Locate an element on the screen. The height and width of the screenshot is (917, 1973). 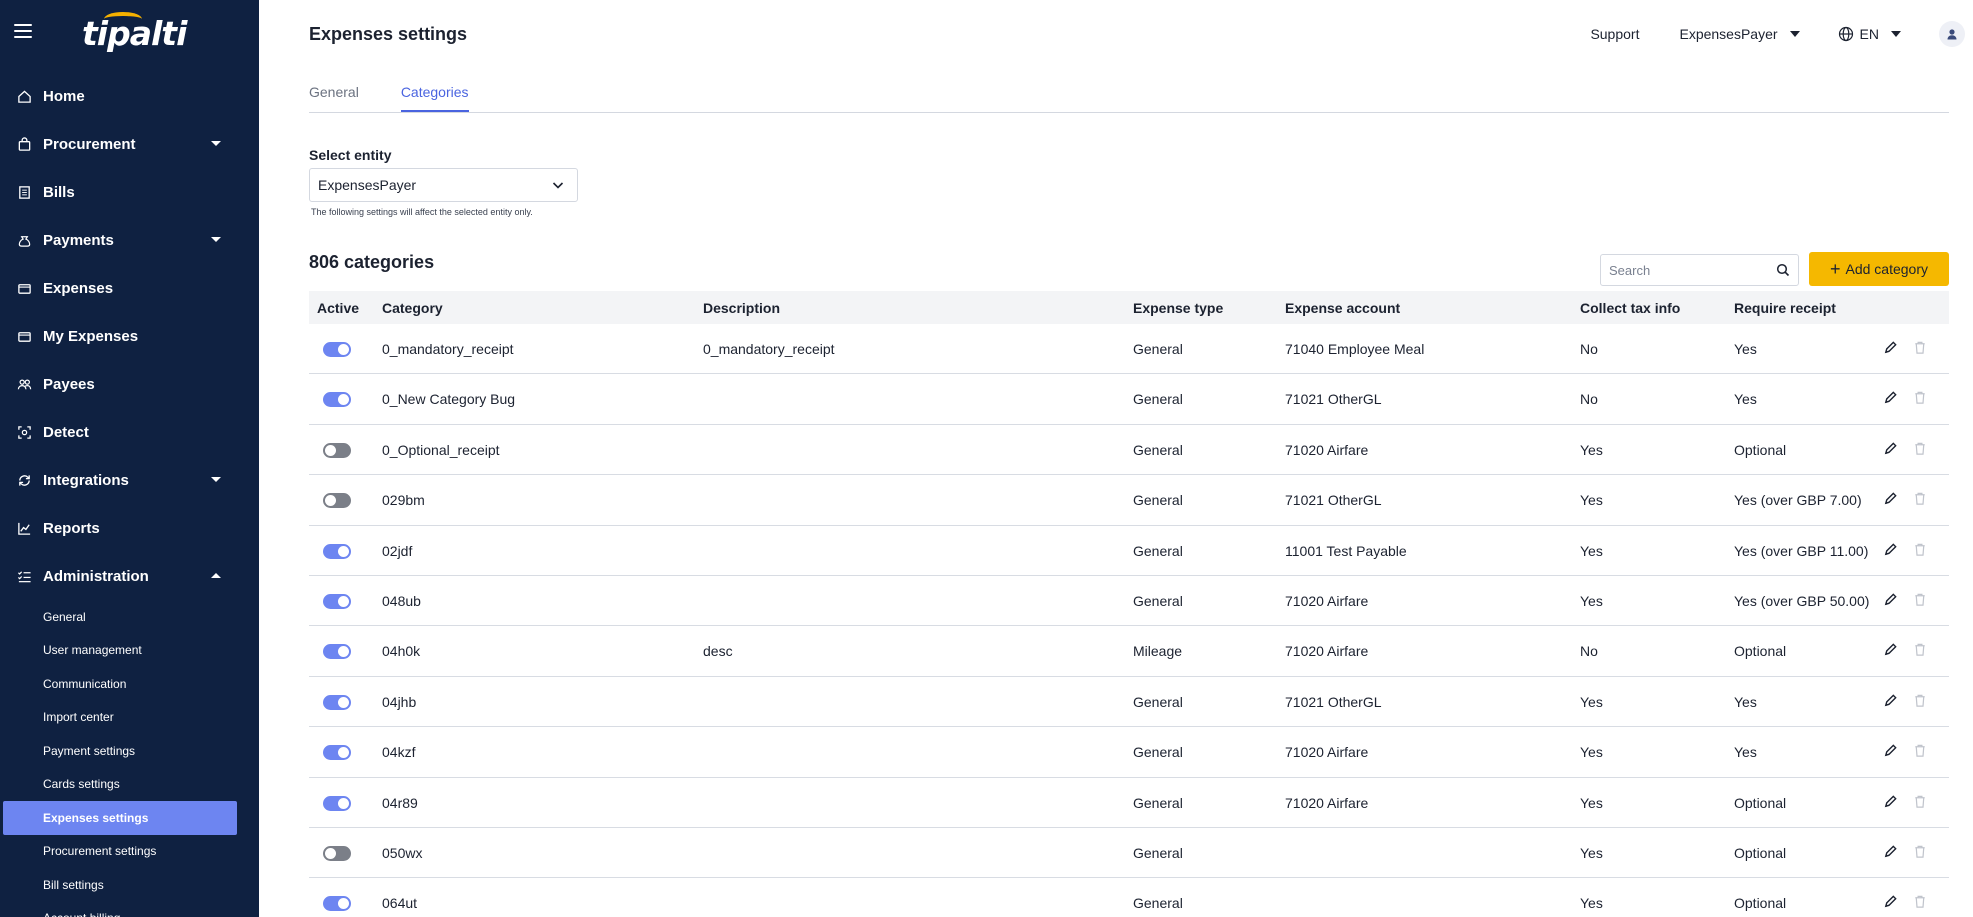
sidebar-item-administration: Administration is located at coordinates (129, 576).